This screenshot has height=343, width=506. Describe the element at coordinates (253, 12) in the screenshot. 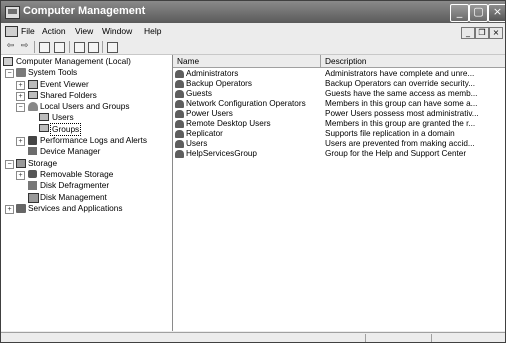

I see `title-bar: Computer Management _ ▢ ×` at that location.